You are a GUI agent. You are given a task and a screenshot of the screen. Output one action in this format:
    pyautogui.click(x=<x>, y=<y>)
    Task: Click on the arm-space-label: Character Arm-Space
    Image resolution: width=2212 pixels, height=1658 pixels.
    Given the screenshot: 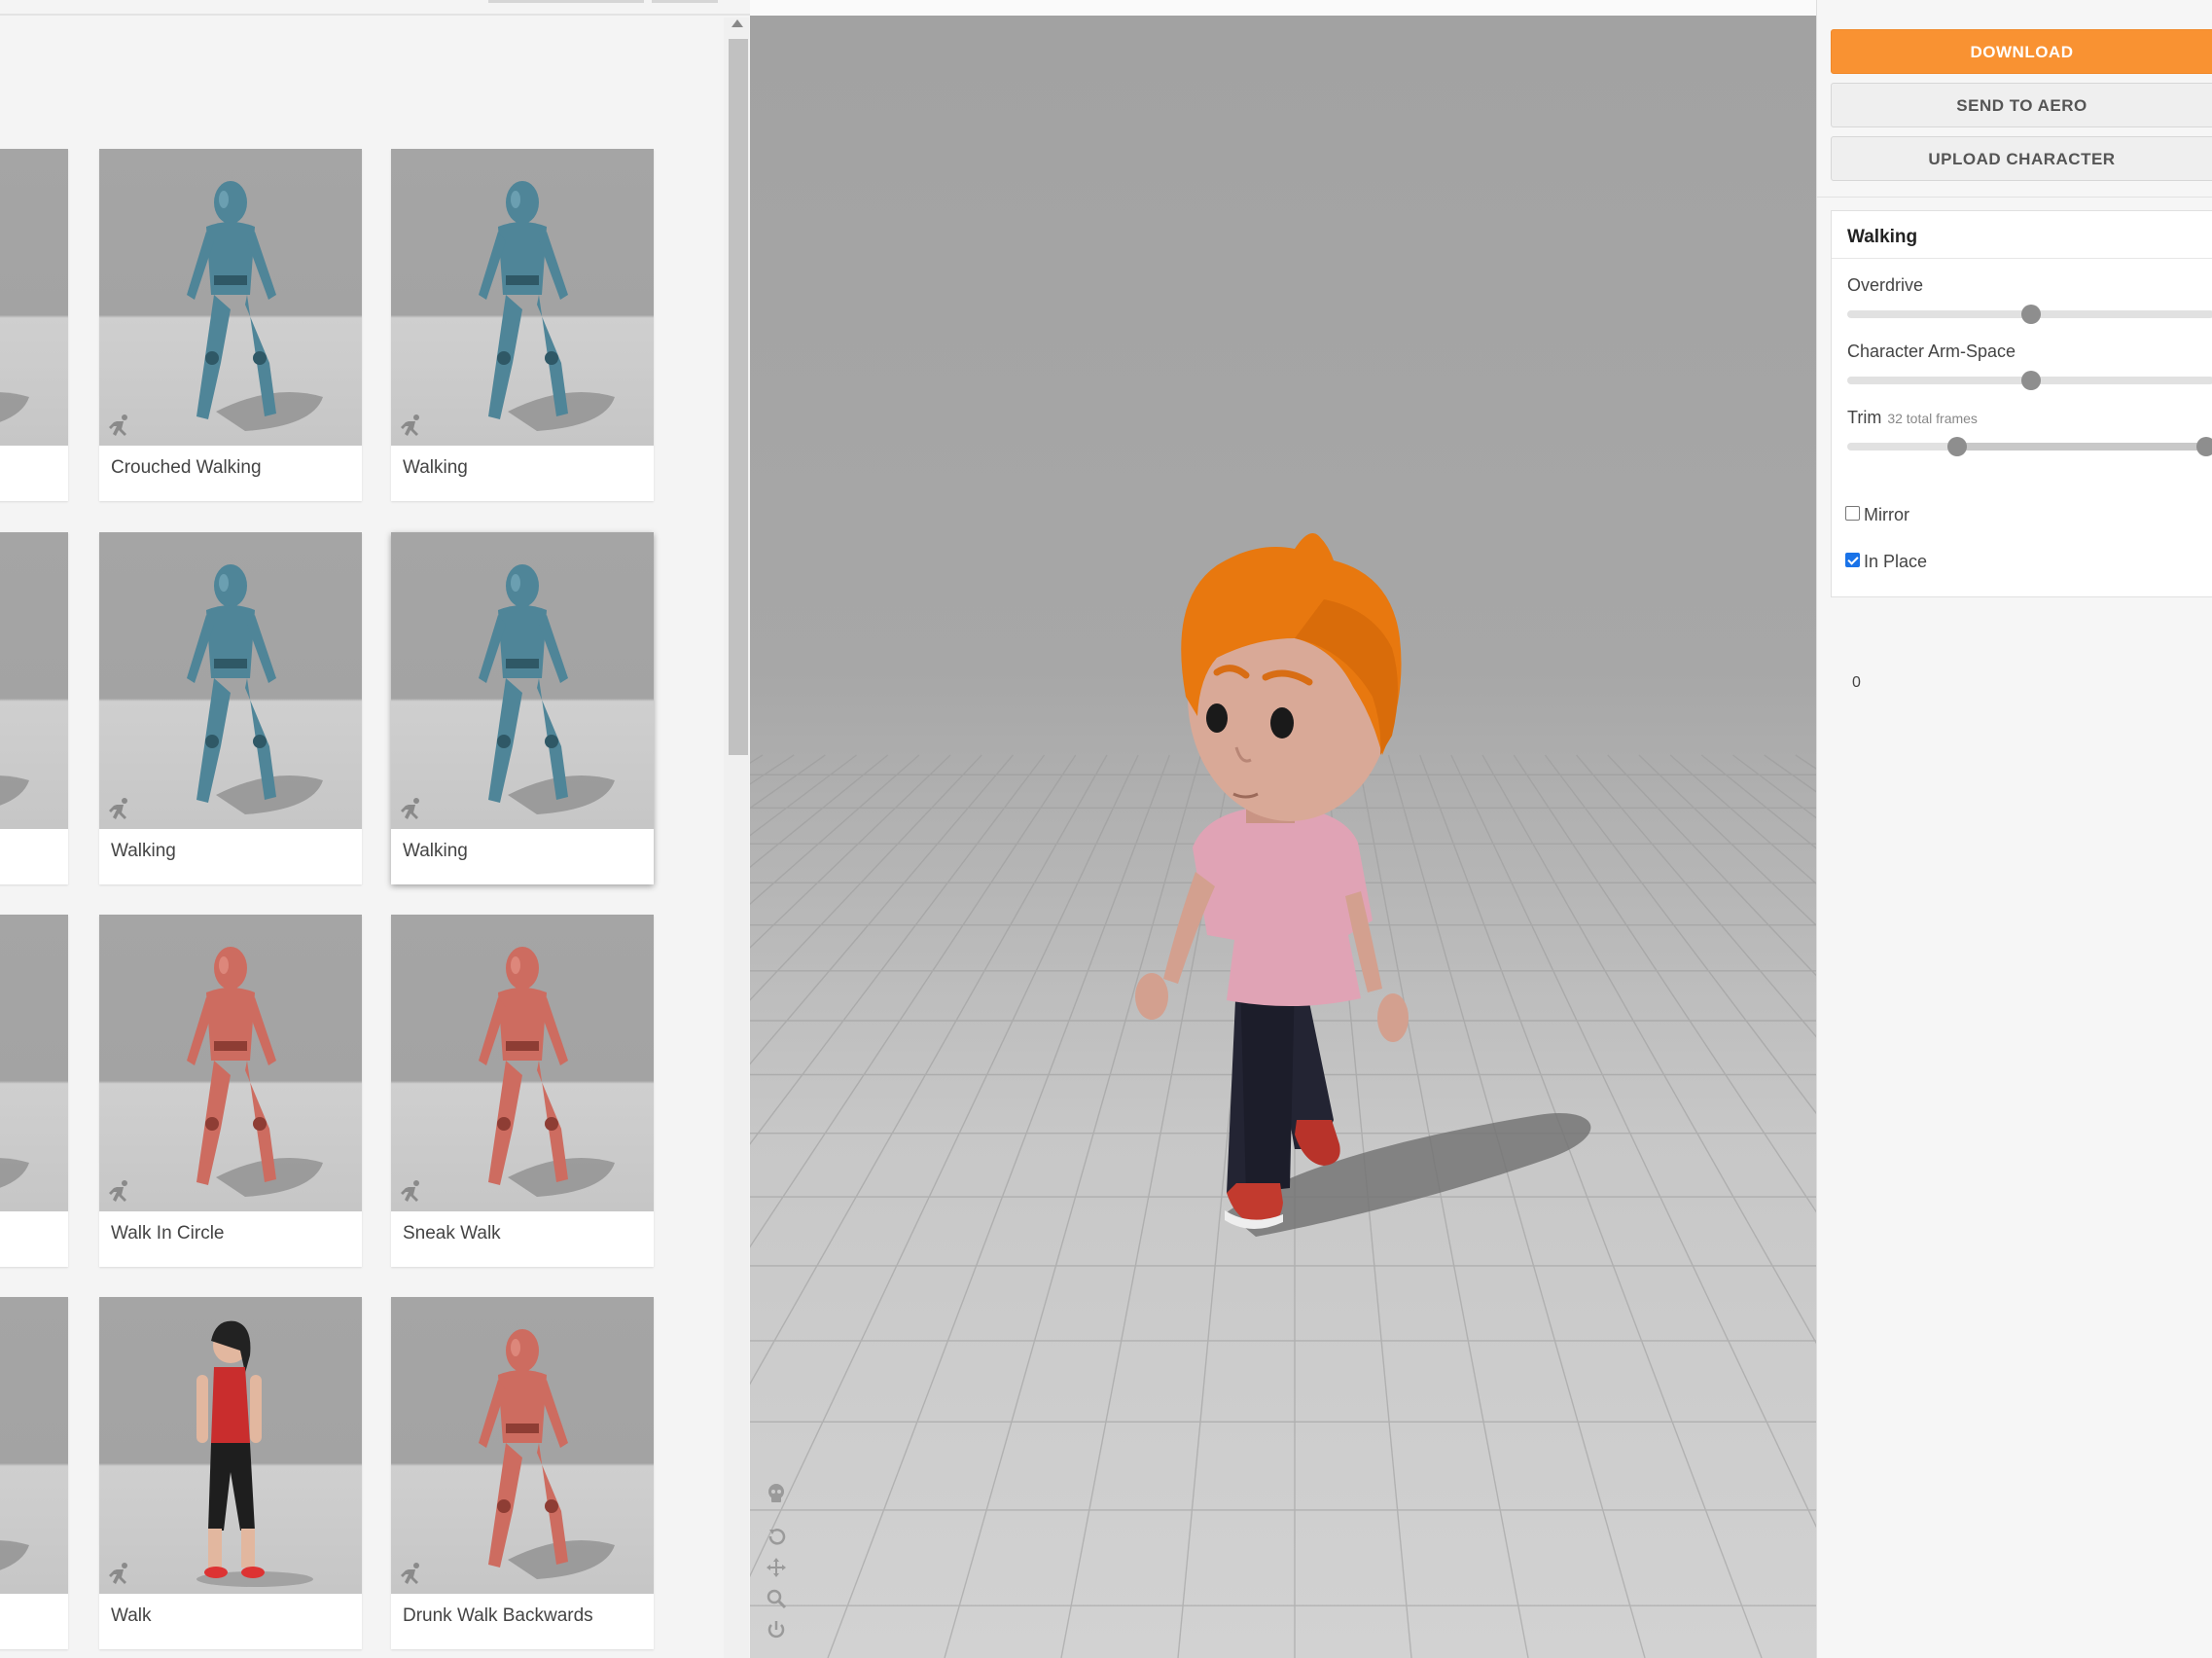 What is the action you would take?
    pyautogui.click(x=1931, y=351)
    